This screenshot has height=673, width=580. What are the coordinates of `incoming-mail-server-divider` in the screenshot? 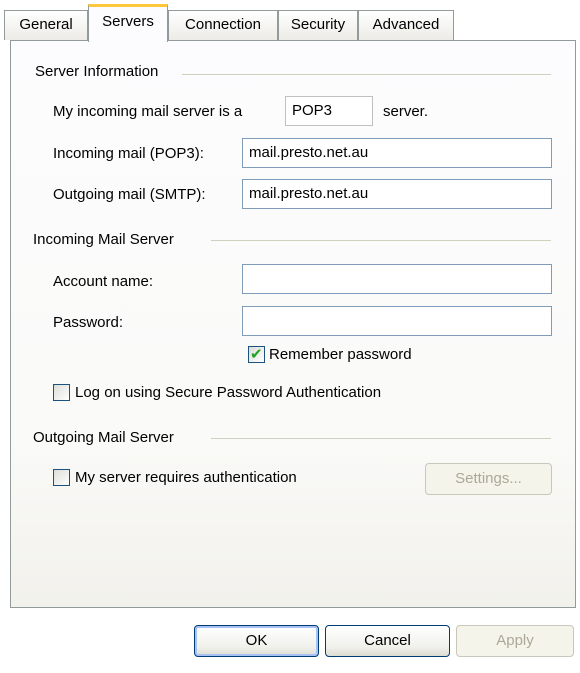 It's located at (381, 240).